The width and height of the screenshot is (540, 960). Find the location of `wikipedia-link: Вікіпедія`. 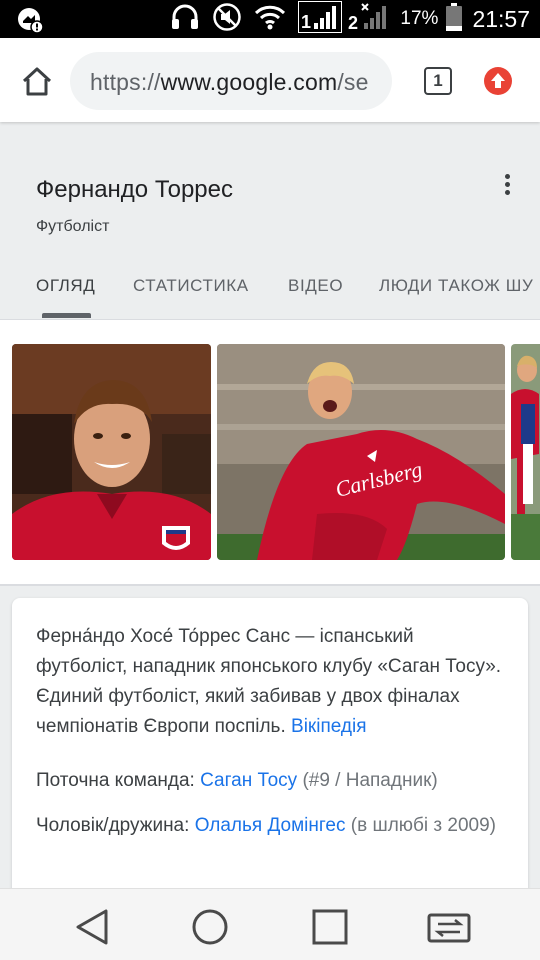

wikipedia-link: Вікіпедія is located at coordinates (328, 726).